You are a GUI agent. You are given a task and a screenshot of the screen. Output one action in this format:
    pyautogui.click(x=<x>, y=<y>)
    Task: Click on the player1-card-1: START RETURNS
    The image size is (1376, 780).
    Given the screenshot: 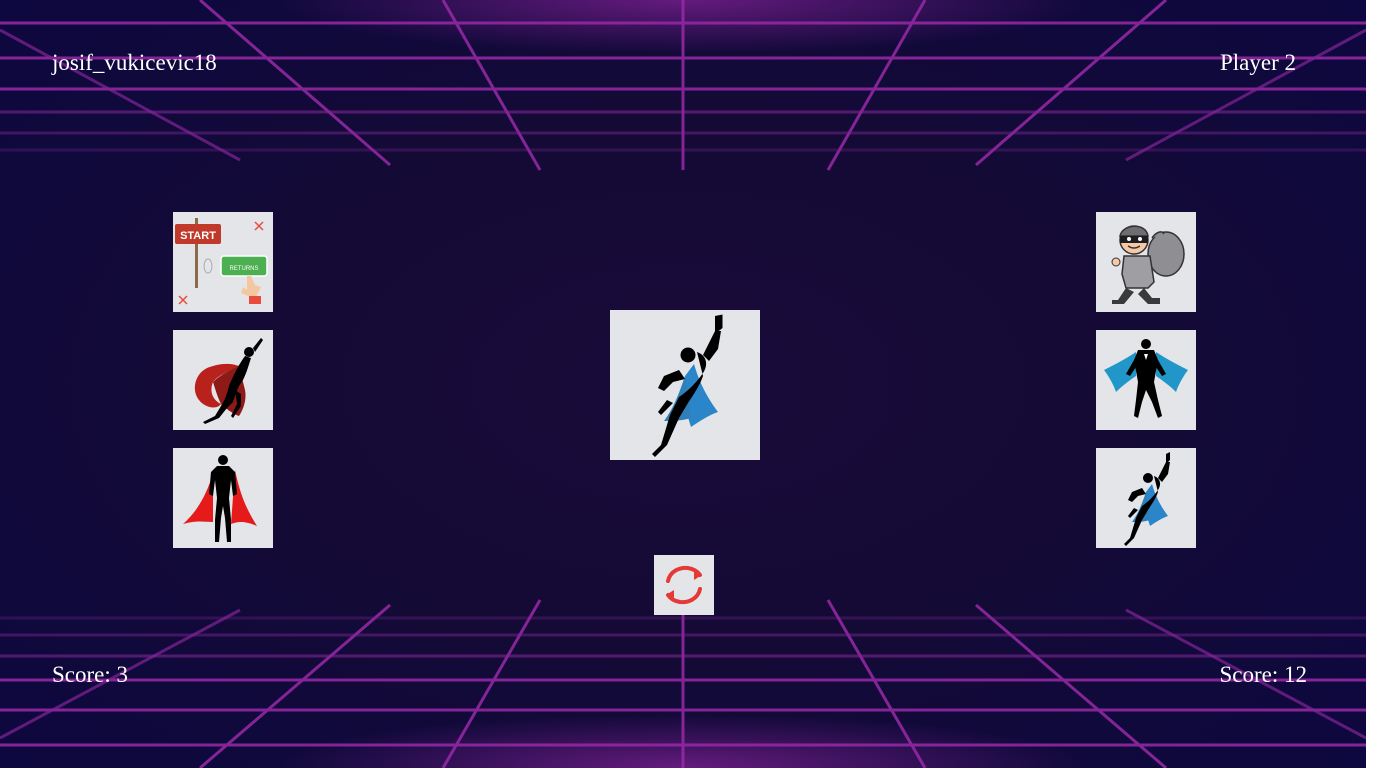 What is the action you would take?
    pyautogui.click(x=223, y=262)
    